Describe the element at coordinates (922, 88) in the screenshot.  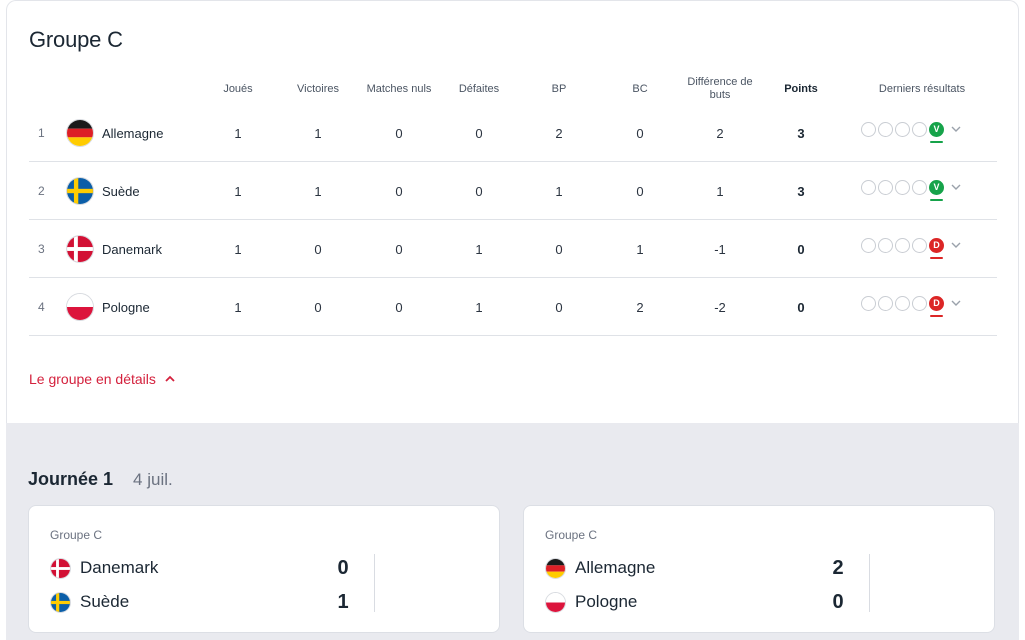
I see `header-last-results: Derniers résultats` at that location.